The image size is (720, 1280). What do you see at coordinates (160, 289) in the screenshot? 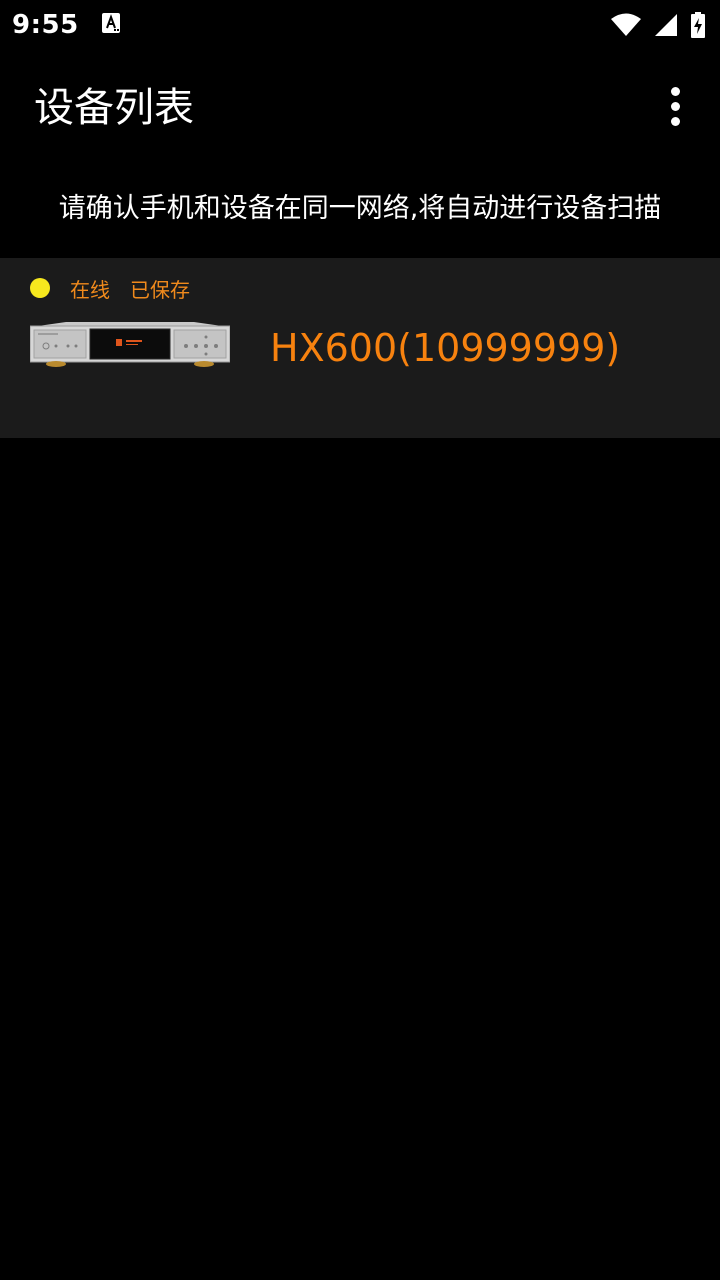
I see `device-status-saved: 已保存` at bounding box center [160, 289].